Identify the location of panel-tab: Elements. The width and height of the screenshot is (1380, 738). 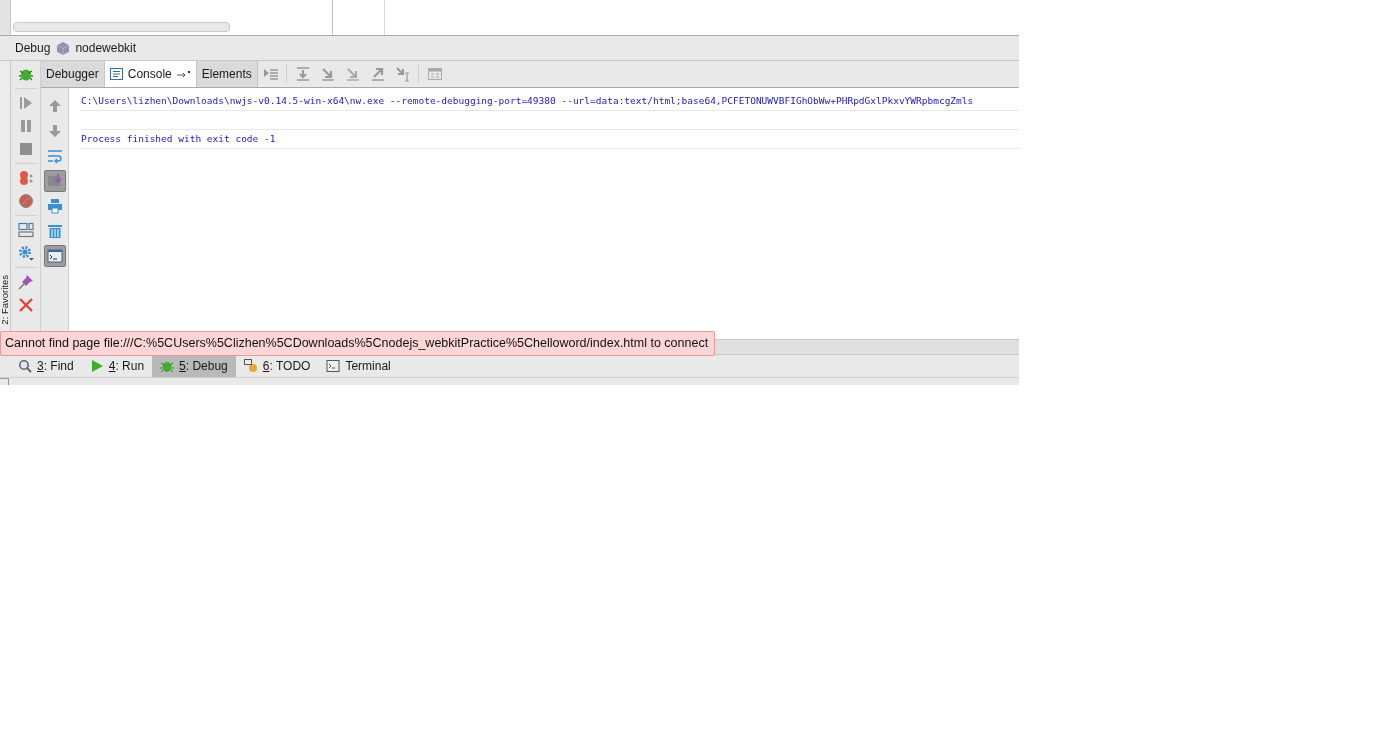
(227, 74).